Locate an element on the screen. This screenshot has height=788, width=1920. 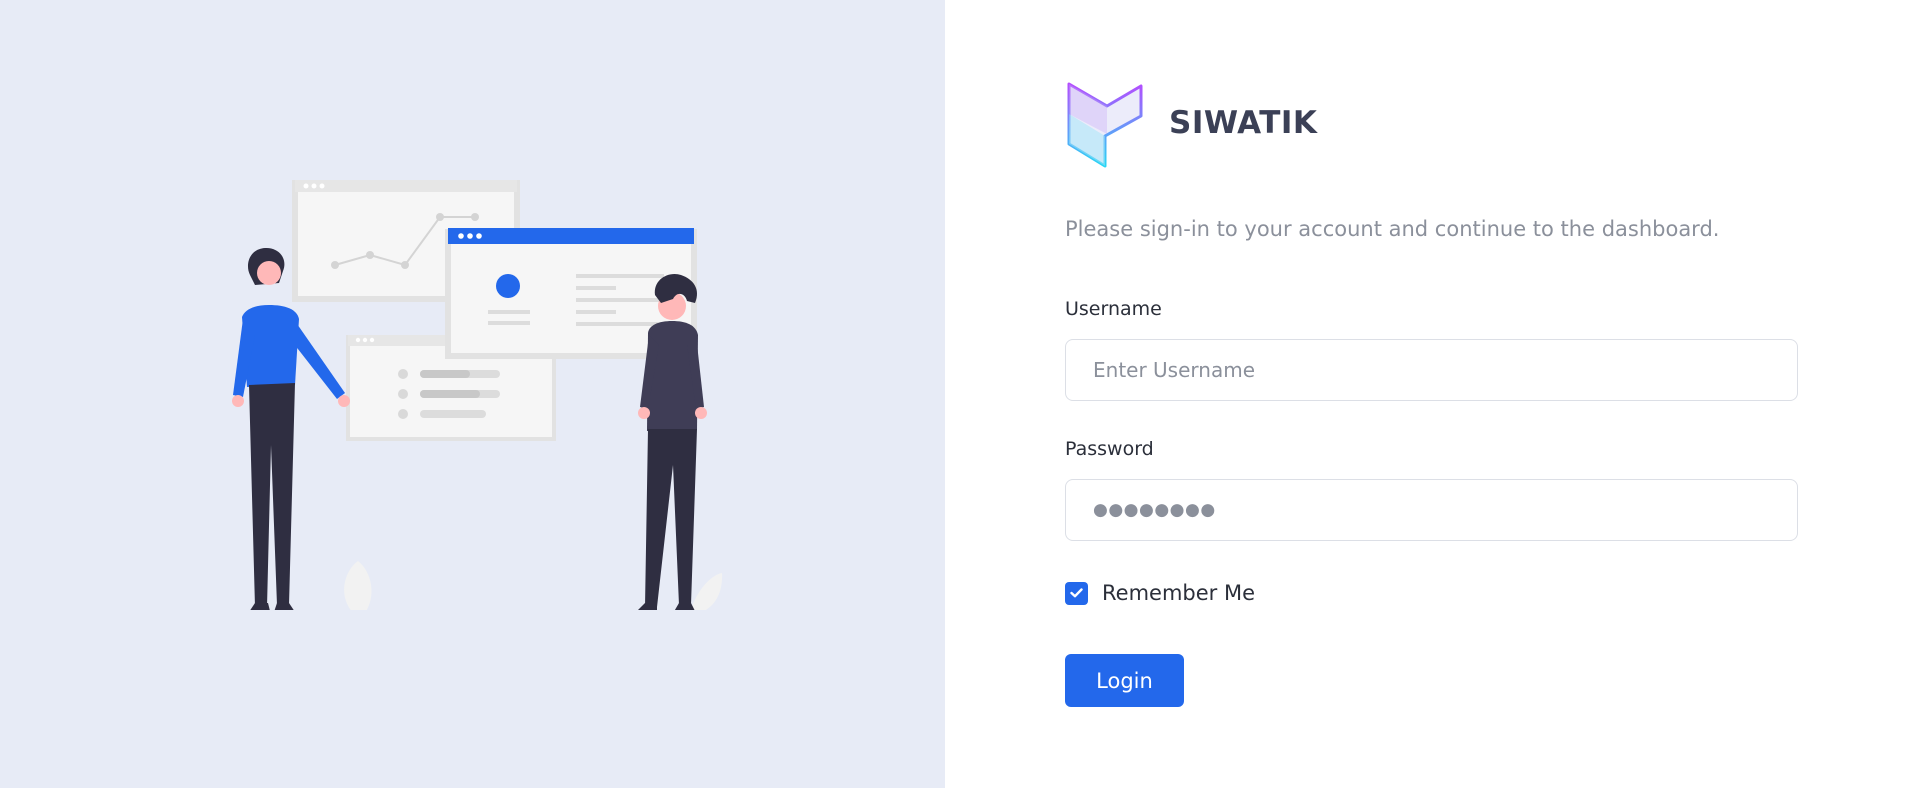
brand-name: SIWATIK is located at coordinates (1243, 123).